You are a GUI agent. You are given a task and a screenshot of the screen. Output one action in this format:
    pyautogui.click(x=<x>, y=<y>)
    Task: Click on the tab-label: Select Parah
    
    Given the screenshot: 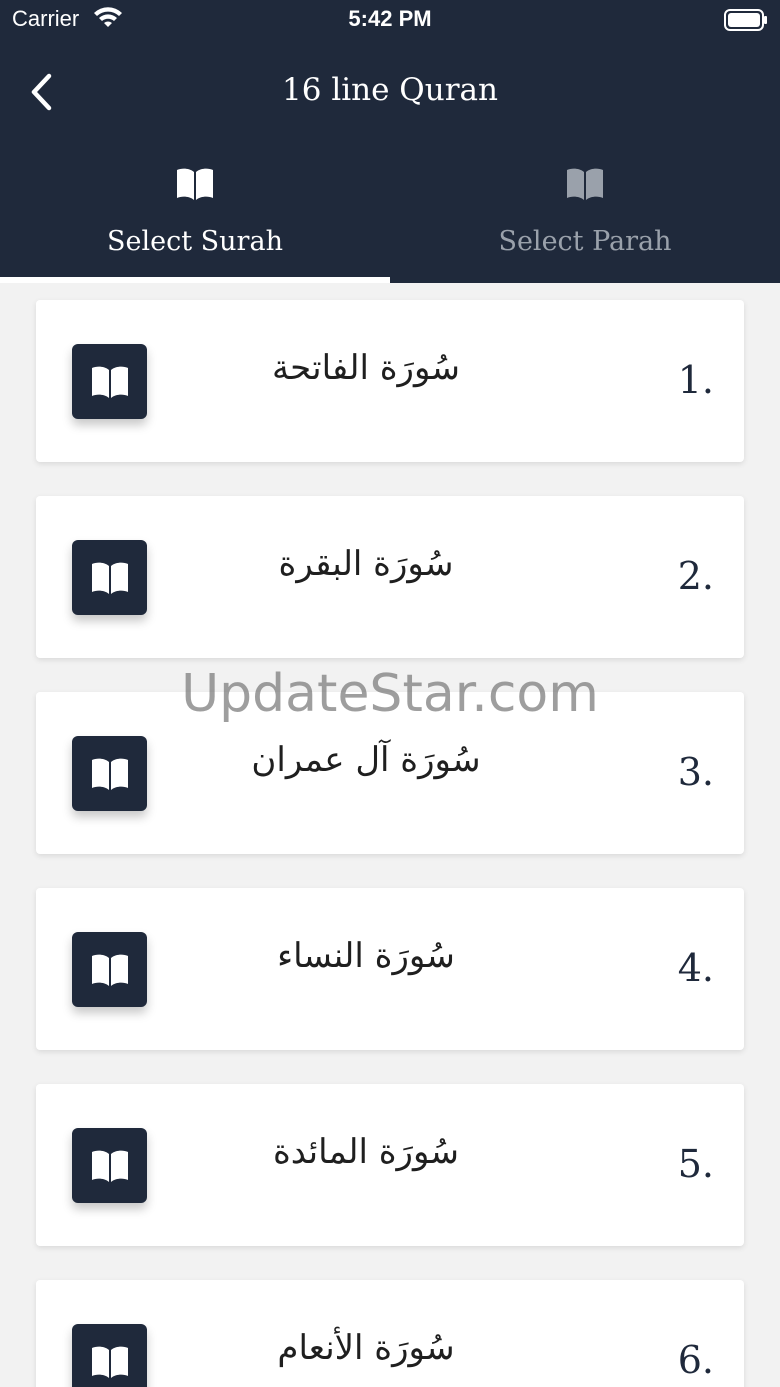 What is the action you would take?
    pyautogui.click(x=585, y=241)
    